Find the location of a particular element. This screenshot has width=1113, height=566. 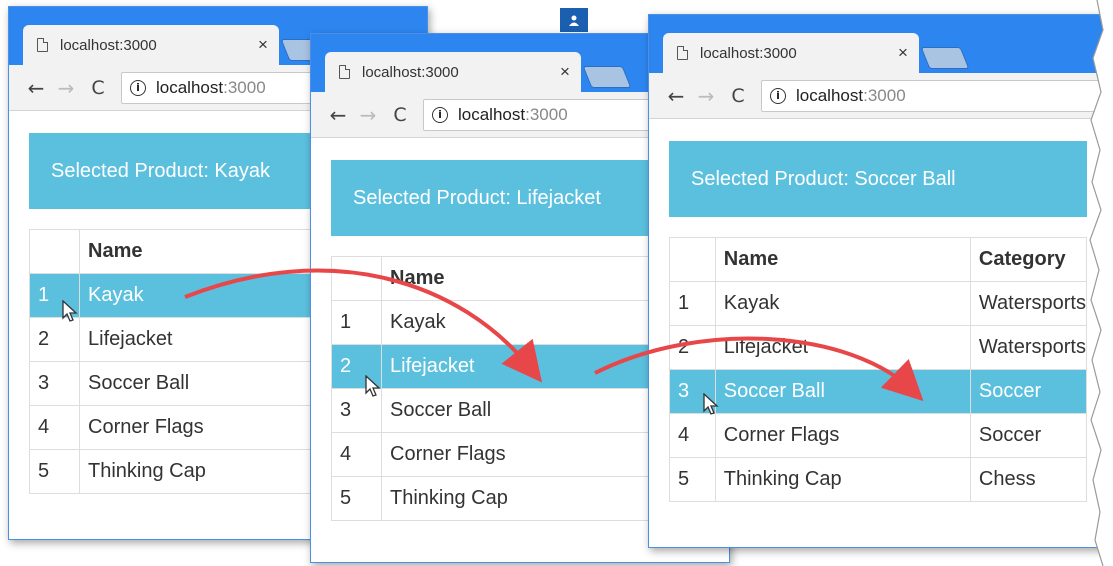

tab-strip: localhost:3000 × is located at coordinates (878, 44).